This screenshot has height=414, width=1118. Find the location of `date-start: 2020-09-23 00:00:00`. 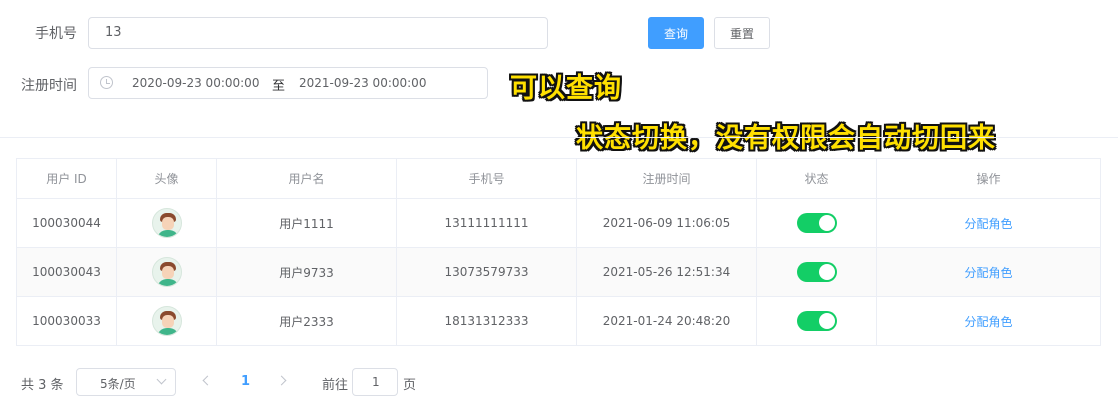

date-start: 2020-09-23 00:00:00 is located at coordinates (195, 83).